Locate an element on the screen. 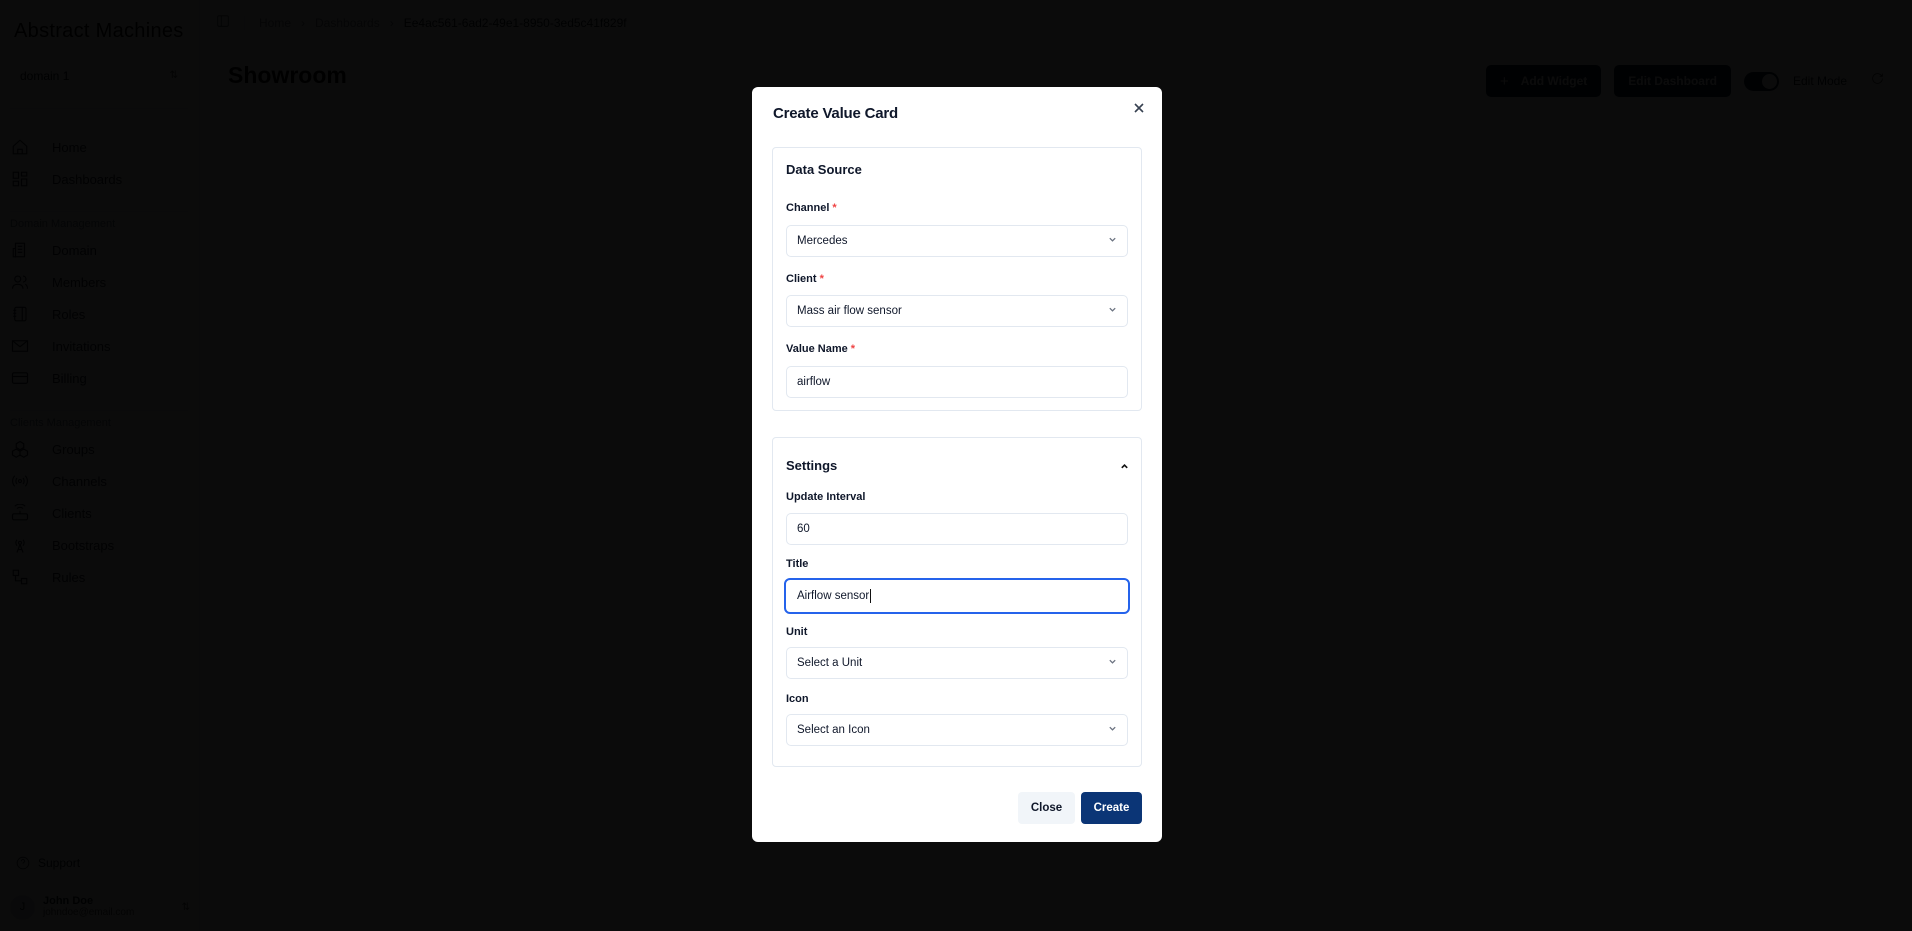 The image size is (1912, 931). unit-label: Unit is located at coordinates (797, 632).